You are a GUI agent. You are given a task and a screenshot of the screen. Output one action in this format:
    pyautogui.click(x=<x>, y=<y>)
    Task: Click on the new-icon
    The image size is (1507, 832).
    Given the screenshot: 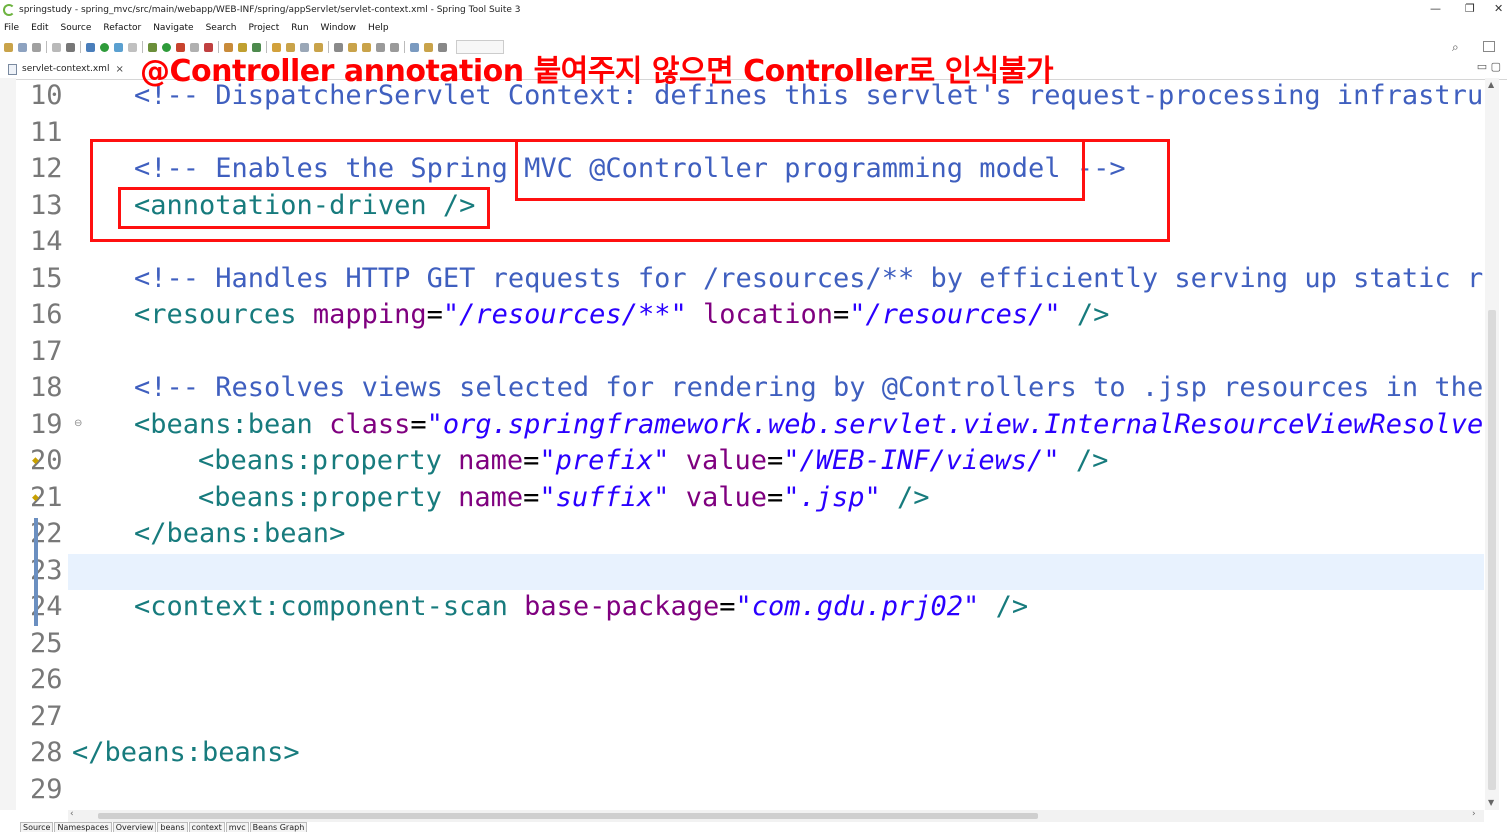 What is the action you would take?
    pyautogui.click(x=8, y=47)
    